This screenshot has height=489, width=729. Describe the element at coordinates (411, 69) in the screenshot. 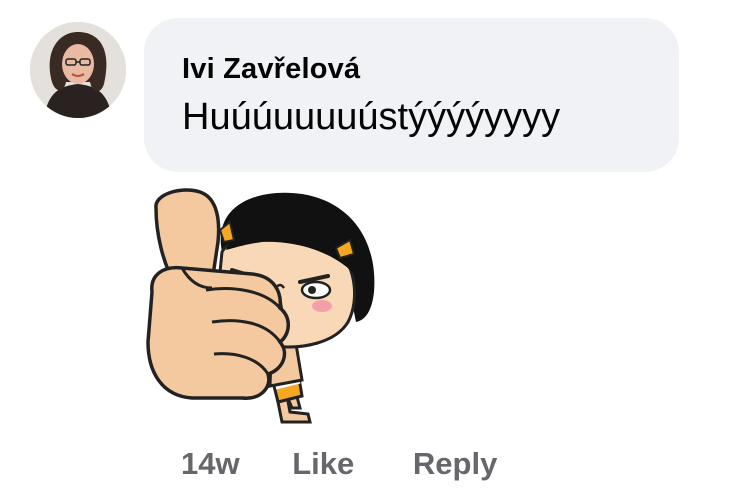

I see `comment-author-name: Ivi Zavřelová` at that location.